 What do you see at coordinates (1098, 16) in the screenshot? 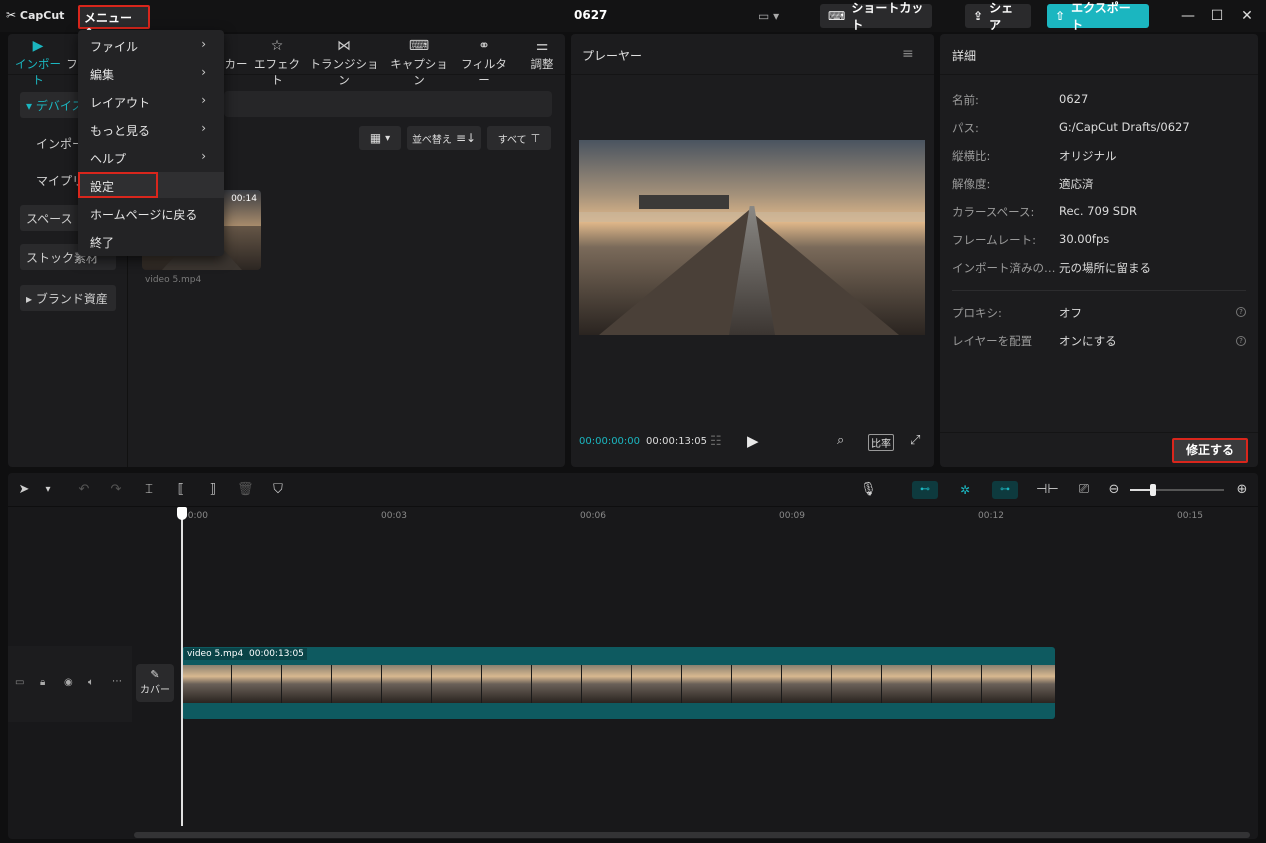
I see `export-button: ⇧ エクスポート` at bounding box center [1098, 16].